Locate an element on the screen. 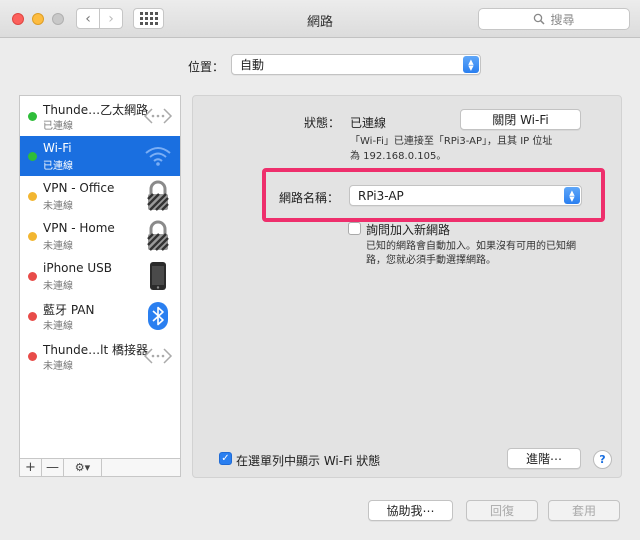 The image size is (640, 540). assist-me-button: 協助我⋯ is located at coordinates (410, 510).